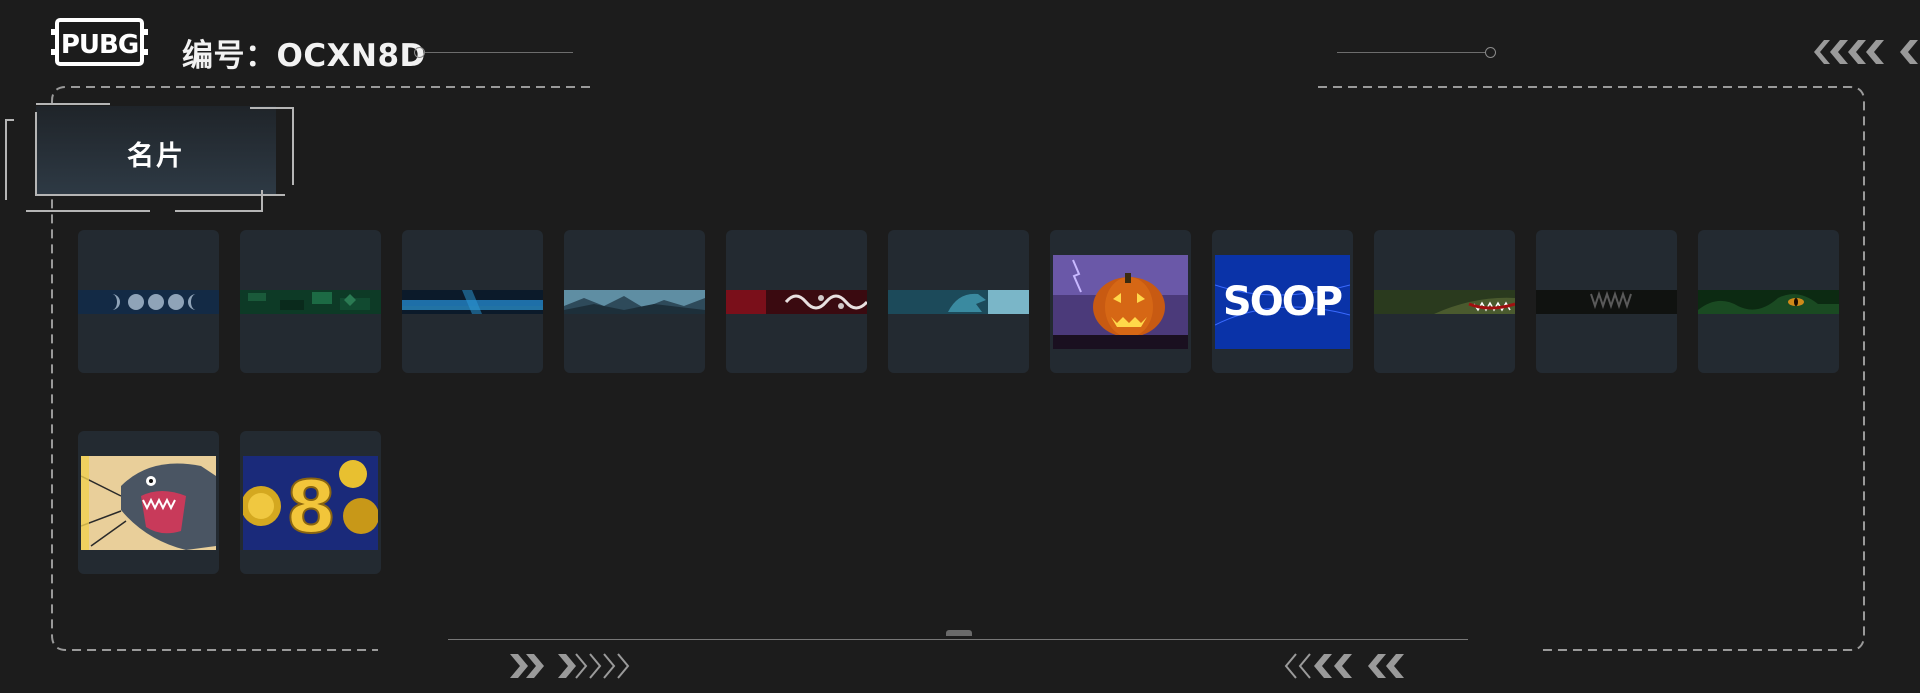 The width and height of the screenshot is (1920, 693). I want to click on red-dragon-banner, so click(796, 302).